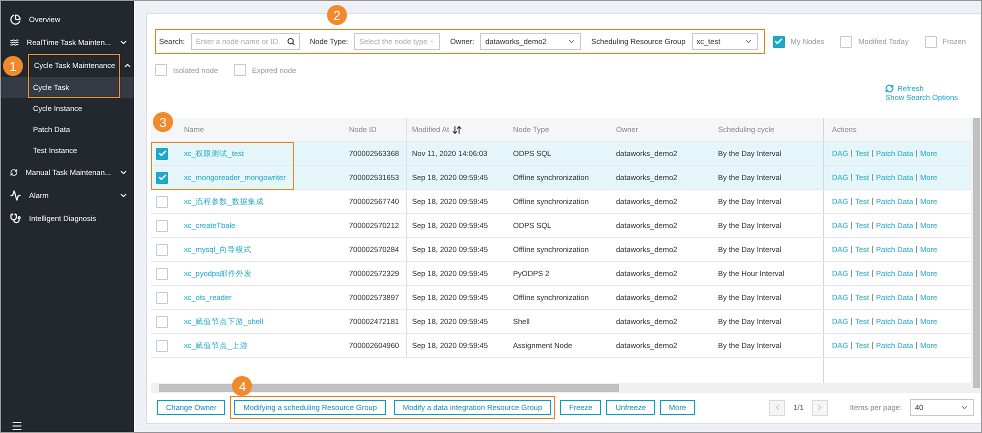  What do you see at coordinates (820, 408) in the screenshot?
I see `next-page-button` at bounding box center [820, 408].